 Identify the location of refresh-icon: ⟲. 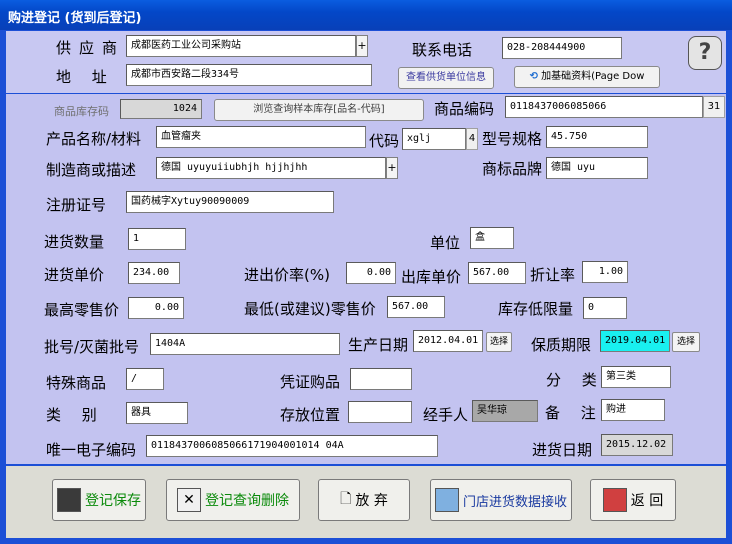
(533, 76).